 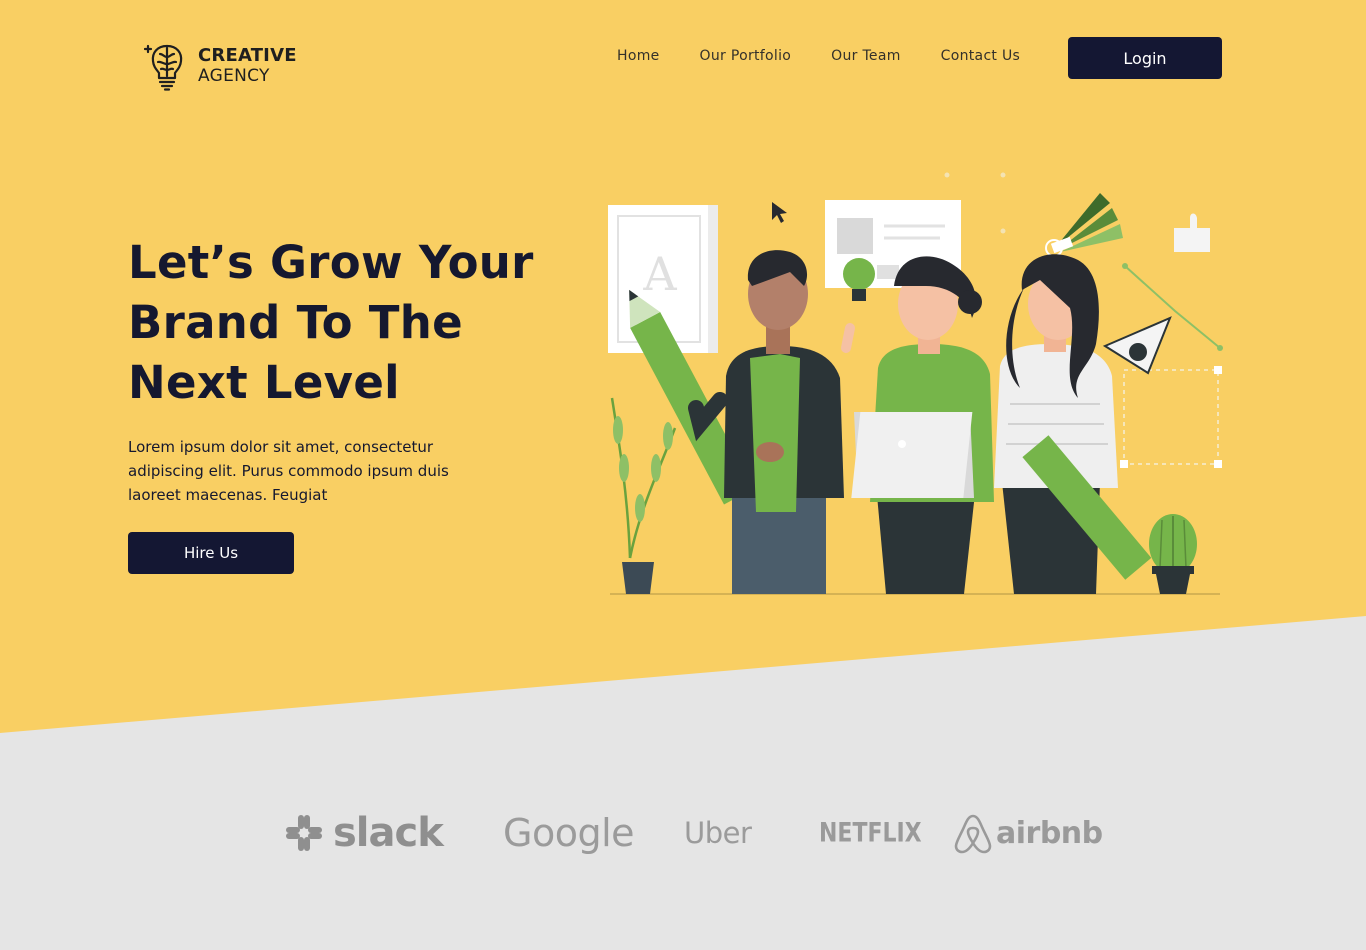 I want to click on slack-icon, so click(x=304, y=833).